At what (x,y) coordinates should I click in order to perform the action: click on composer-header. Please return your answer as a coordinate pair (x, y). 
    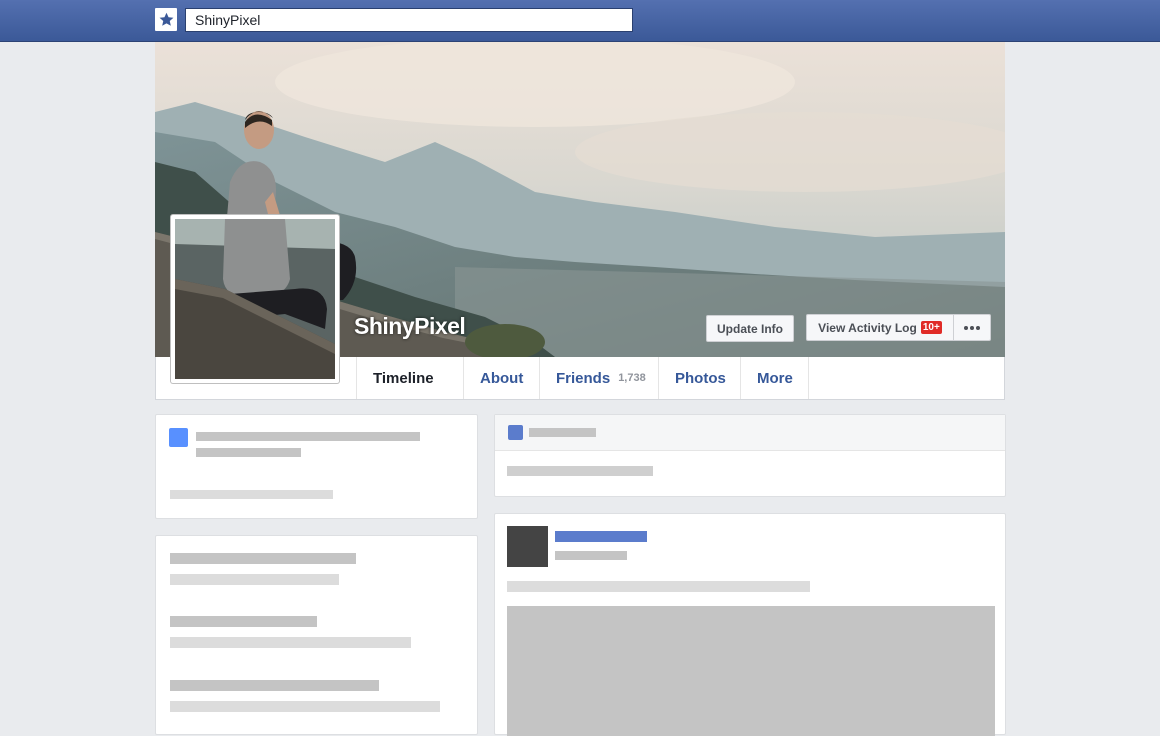
    Looking at the image, I should click on (750, 433).